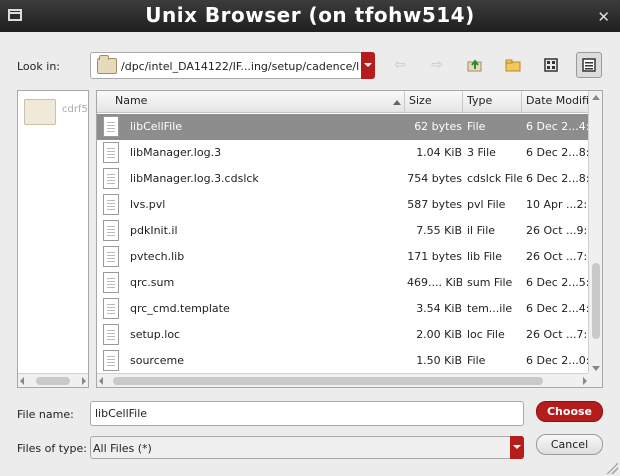 Image resolution: width=620 pixels, height=476 pixels. I want to click on file-name: setup.loc, so click(155, 334).